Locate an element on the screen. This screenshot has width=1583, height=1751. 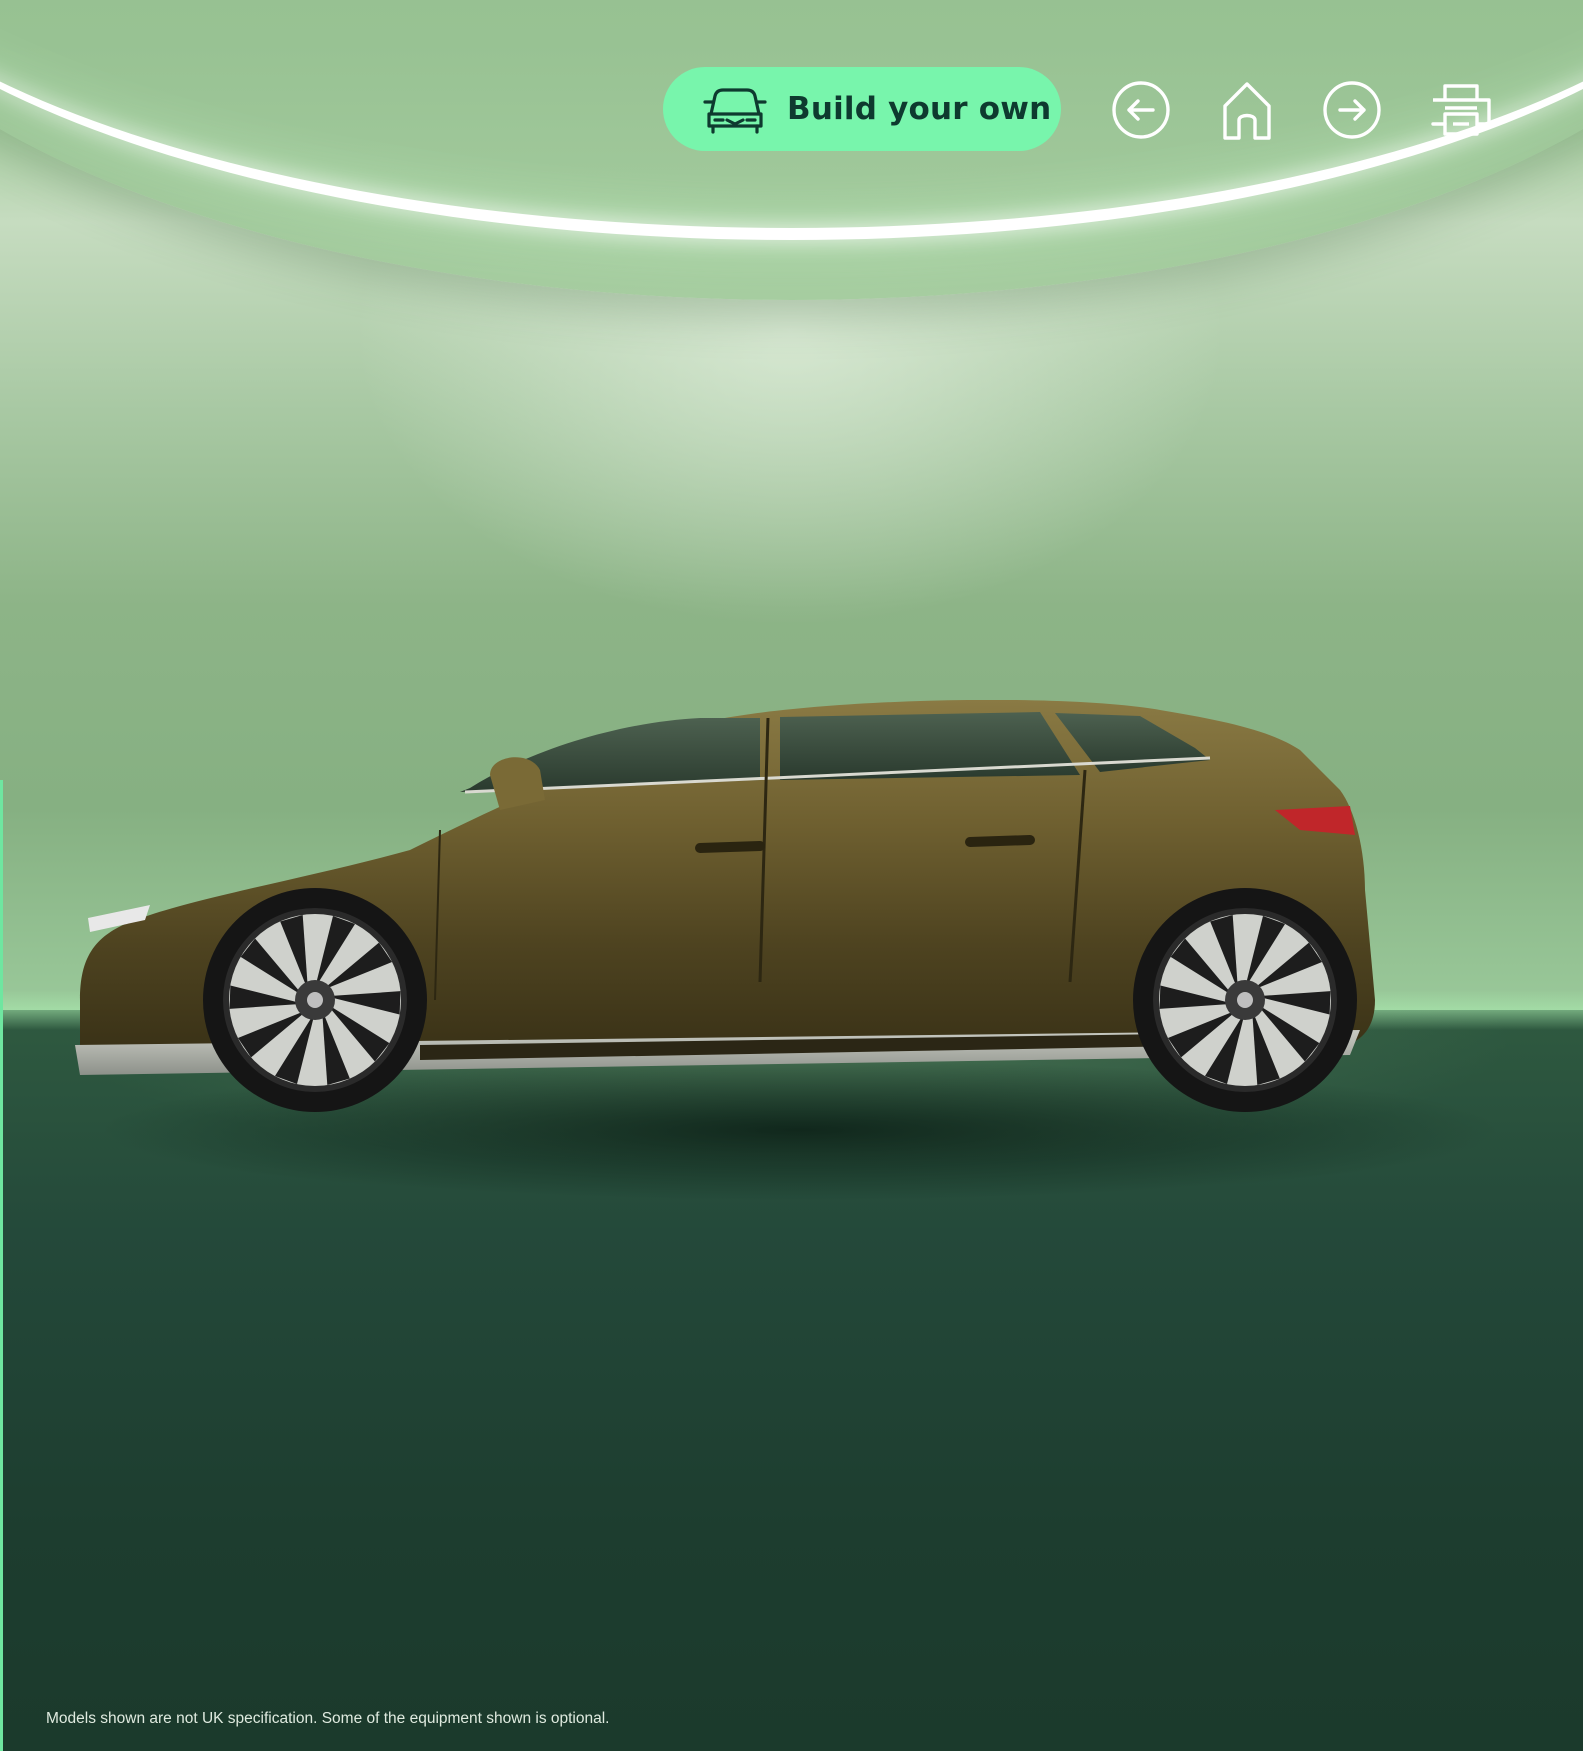
forward-button is located at coordinates (1352, 110).